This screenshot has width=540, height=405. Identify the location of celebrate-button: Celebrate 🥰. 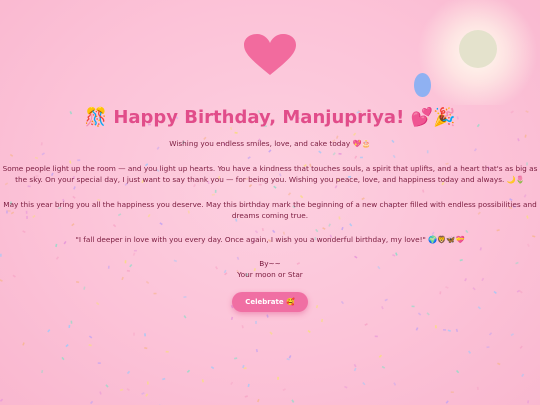
(270, 302).